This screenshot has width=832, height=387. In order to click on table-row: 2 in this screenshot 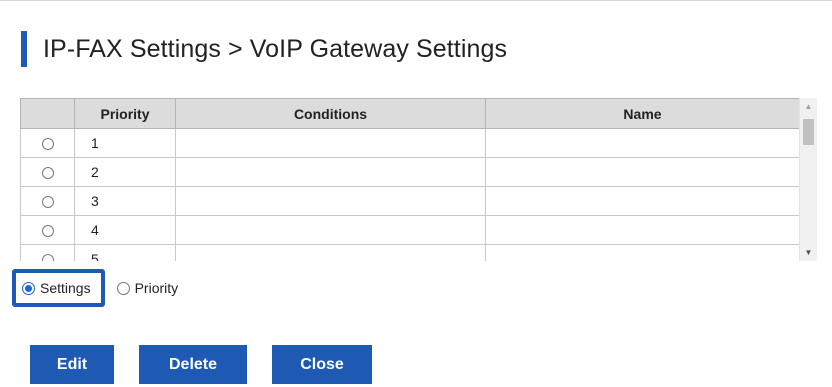, I will do `click(410, 172)`.